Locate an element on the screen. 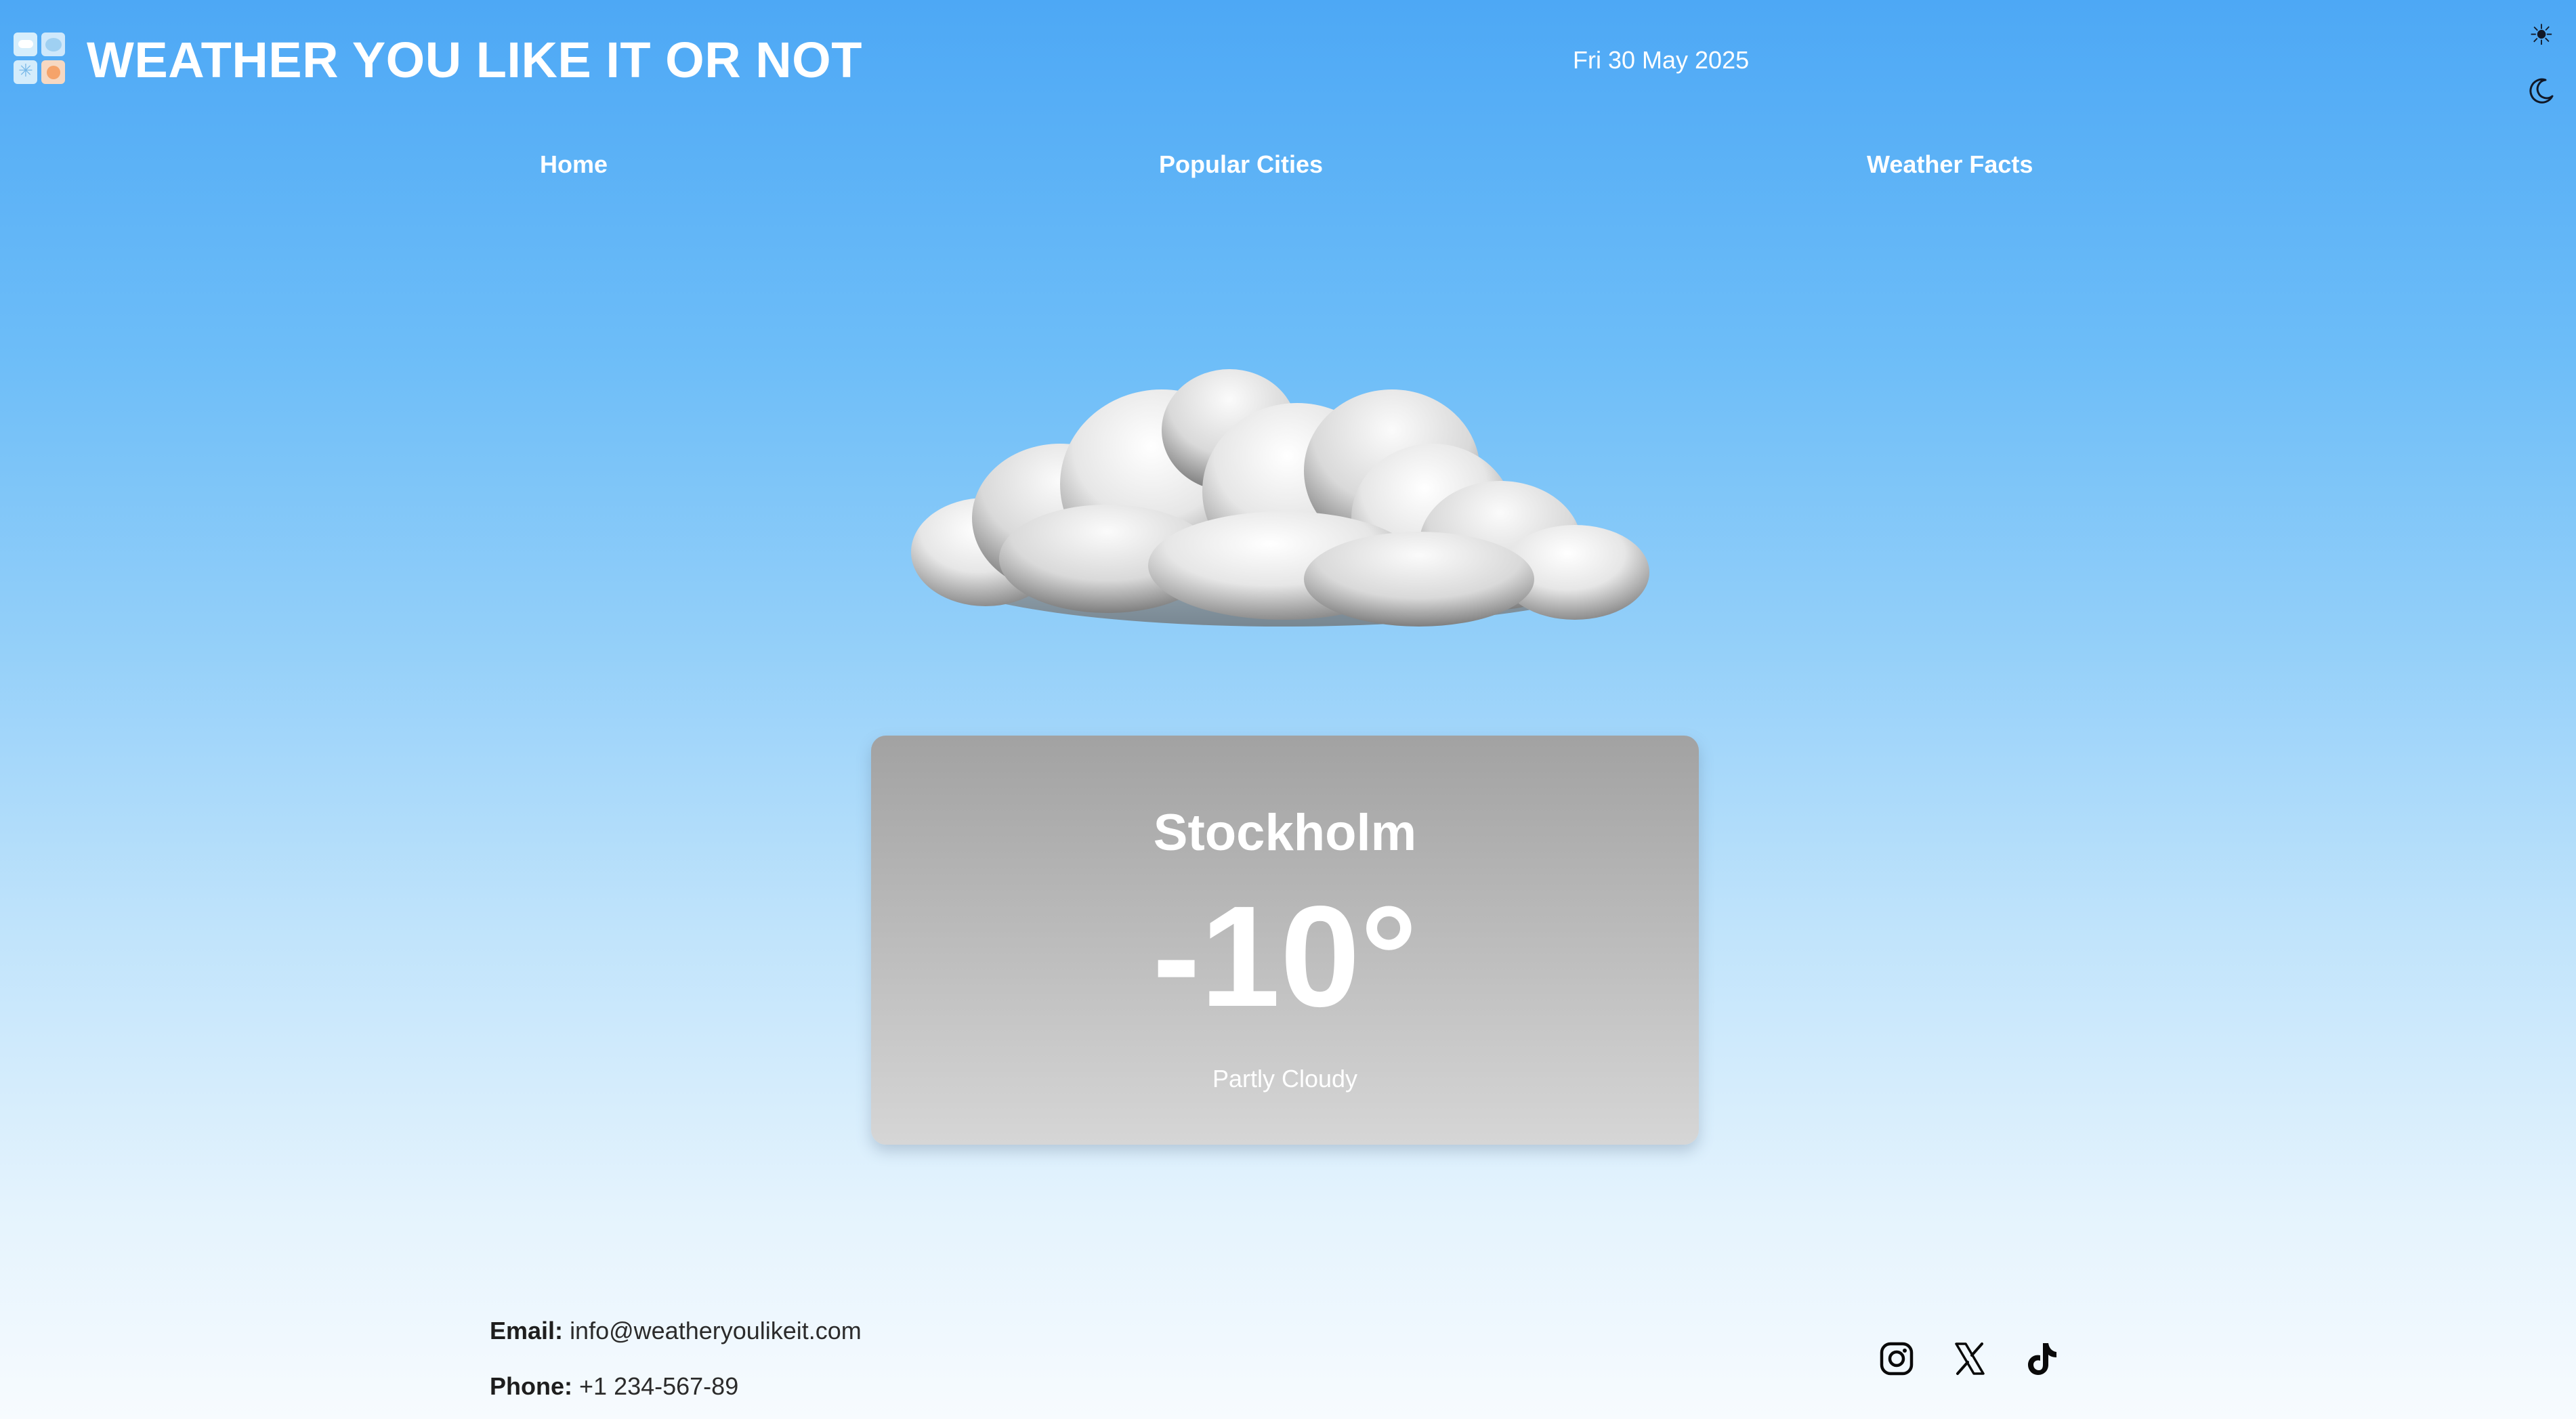 The height and width of the screenshot is (1419, 2576). phone-value: +1 234-567-89 is located at coordinates (658, 1386).